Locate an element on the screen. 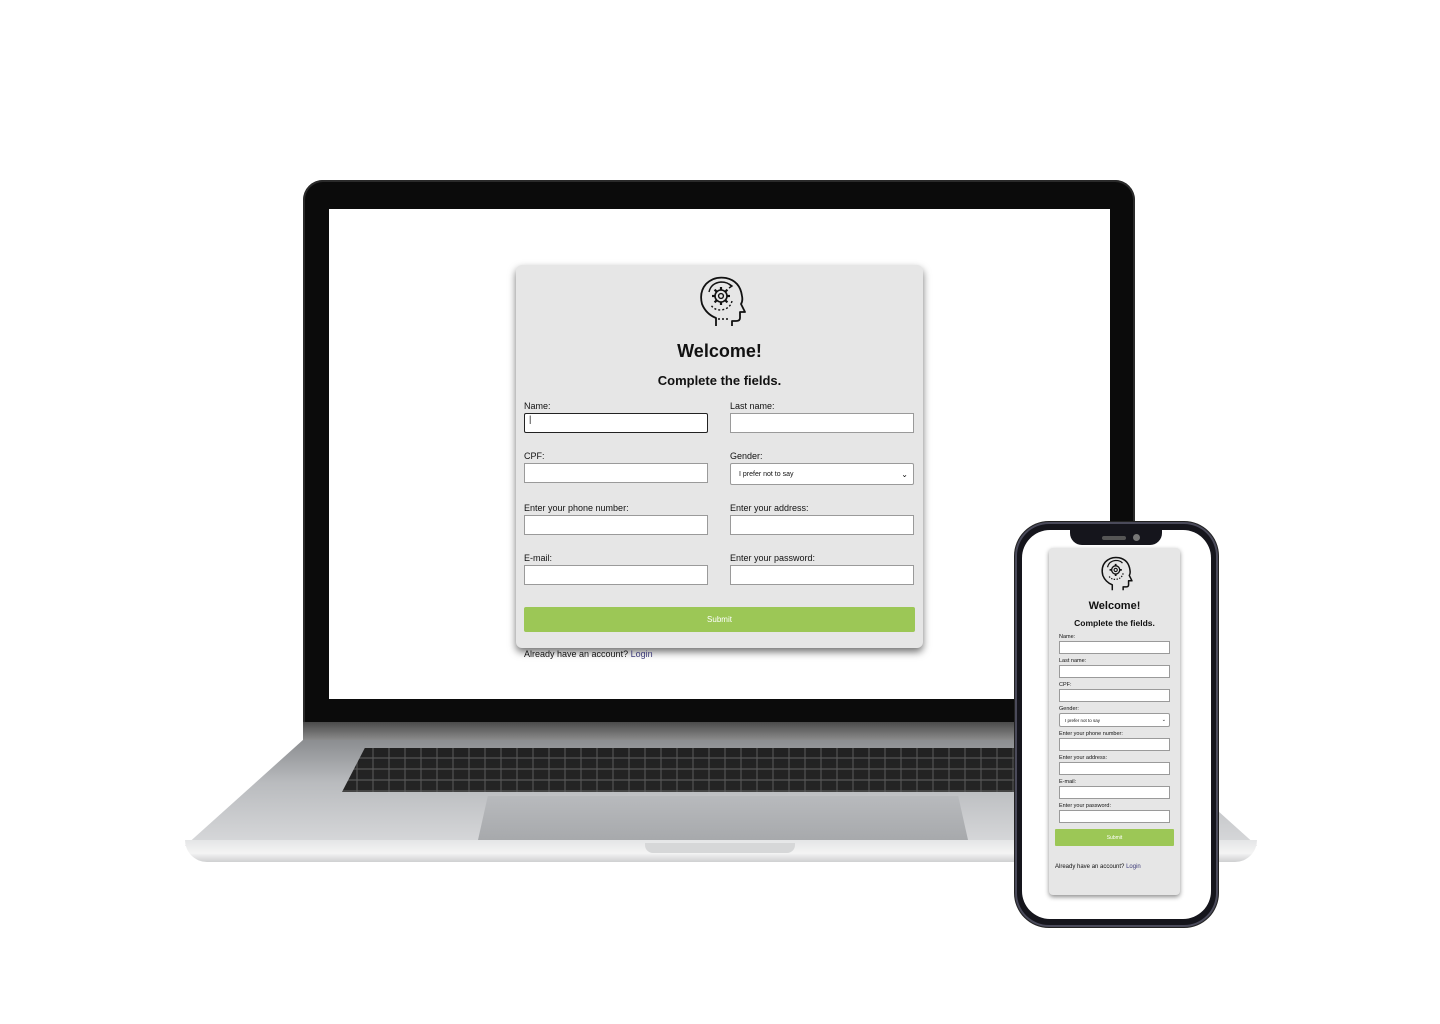 This screenshot has width=1440, height=1024. mobile-last-name-label: Last name: is located at coordinates (1073, 661).